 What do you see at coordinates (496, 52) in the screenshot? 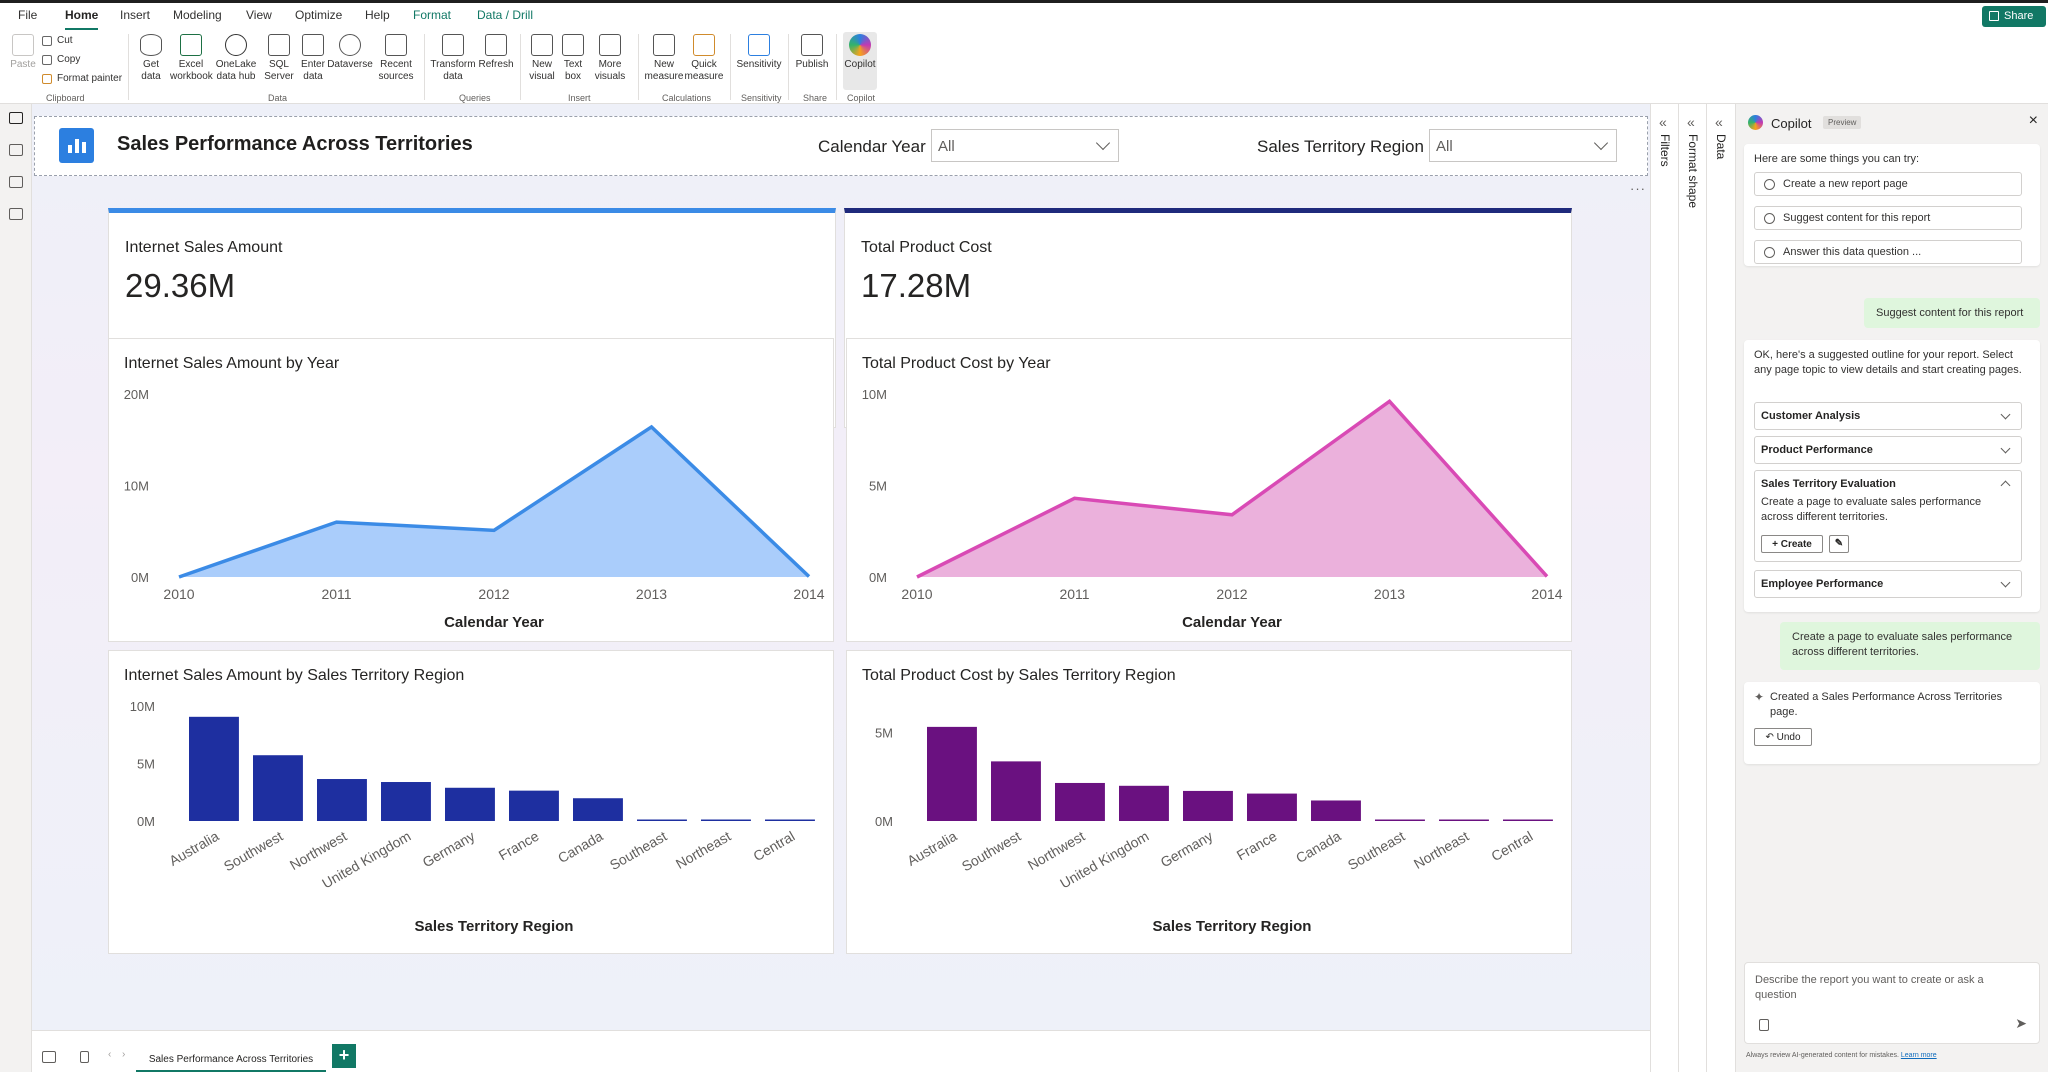
I see `refresh-button: Refresh` at bounding box center [496, 52].